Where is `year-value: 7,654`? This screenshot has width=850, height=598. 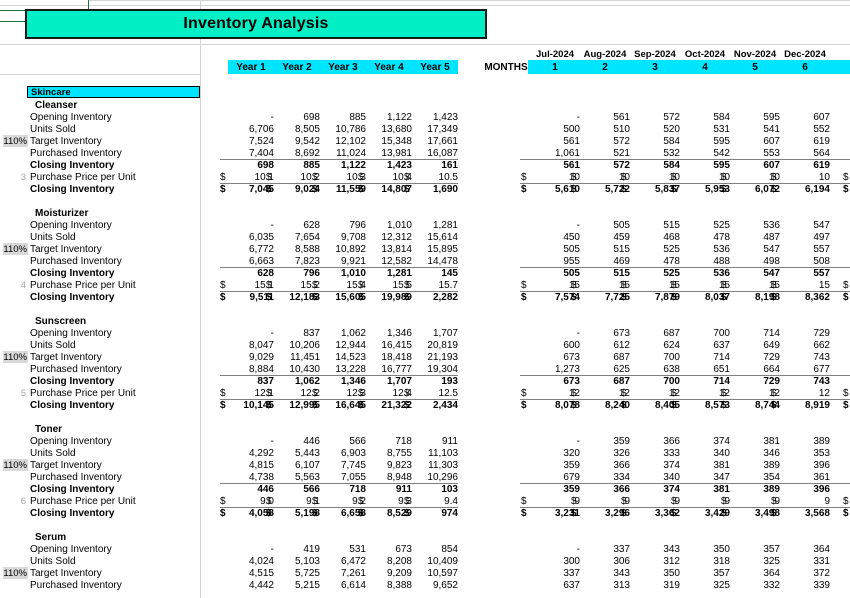
year-value: 7,654 is located at coordinates (307, 237).